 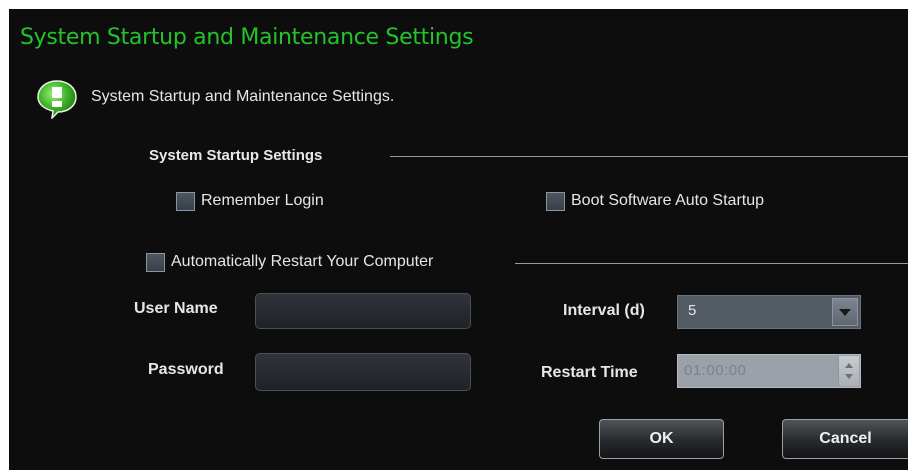 What do you see at coordinates (262, 200) in the screenshot?
I see `remember-login-label: Remember Login` at bounding box center [262, 200].